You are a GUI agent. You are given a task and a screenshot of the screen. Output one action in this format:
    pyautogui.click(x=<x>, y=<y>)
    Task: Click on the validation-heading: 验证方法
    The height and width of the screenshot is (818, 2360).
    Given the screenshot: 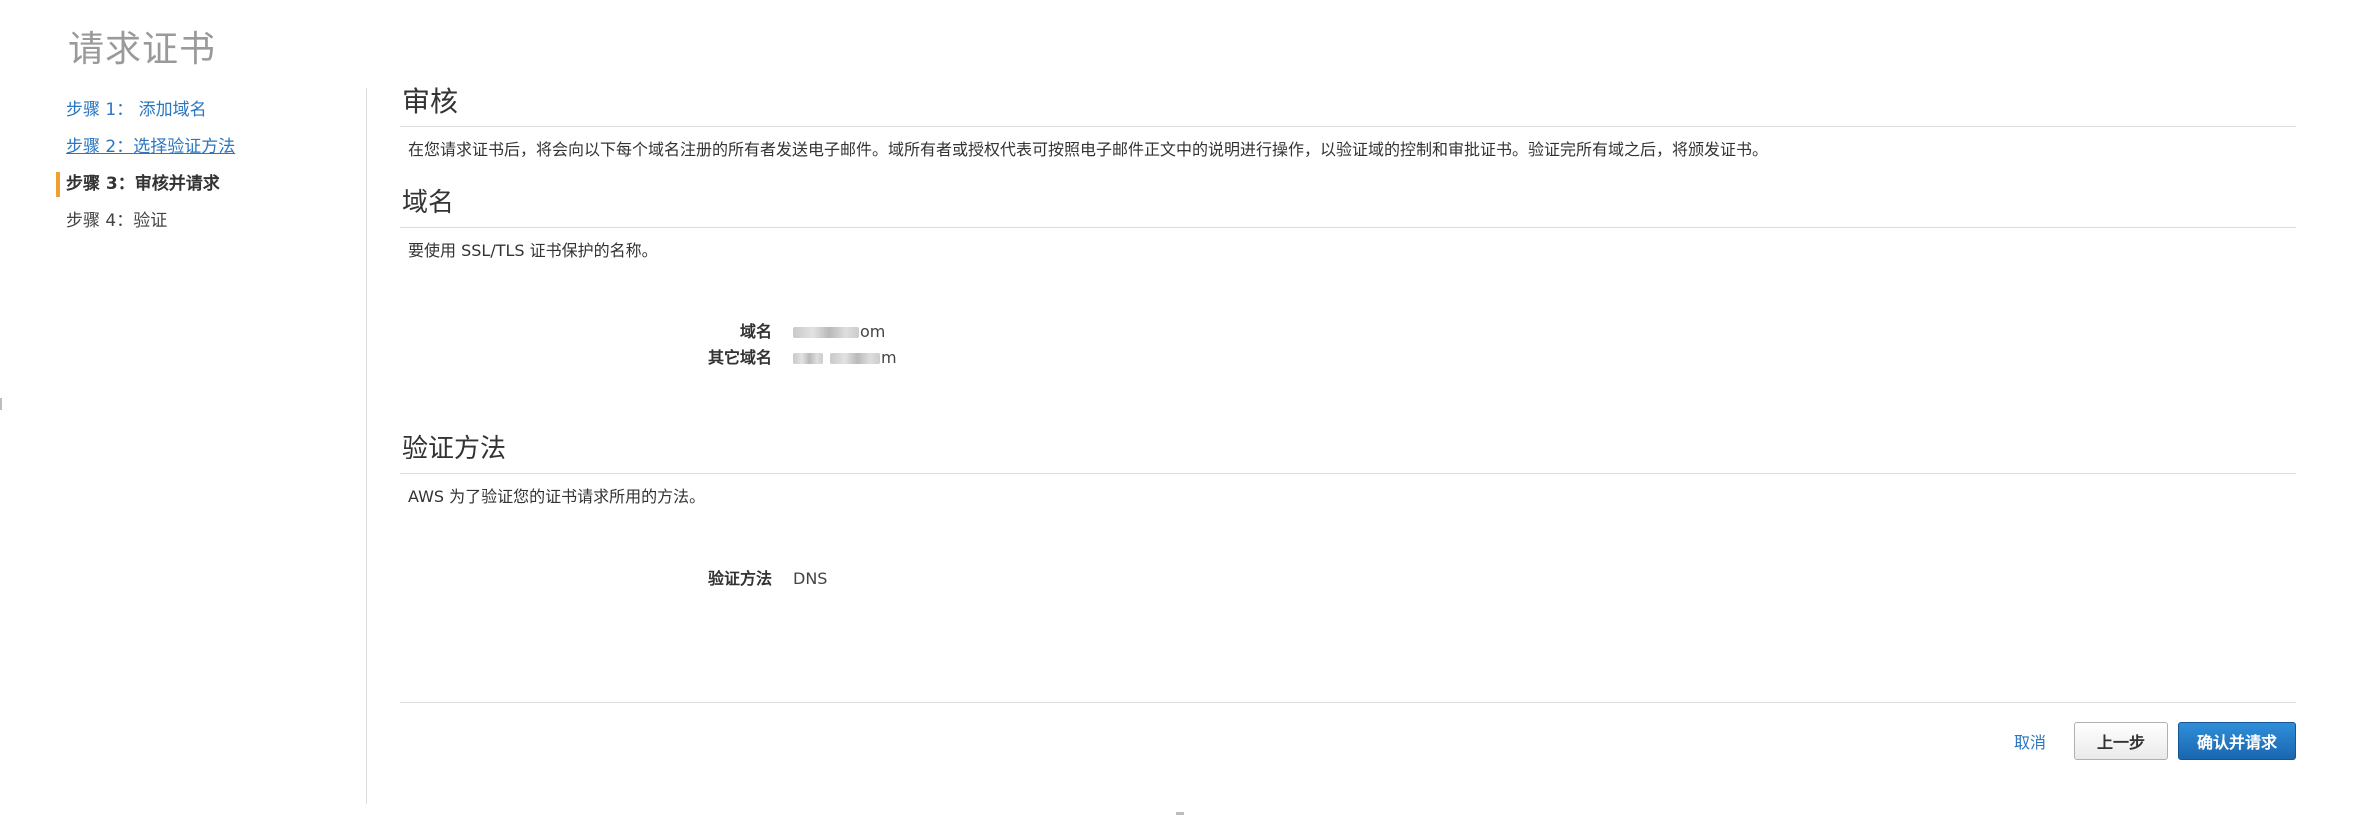 What is the action you would take?
    pyautogui.click(x=1348, y=451)
    